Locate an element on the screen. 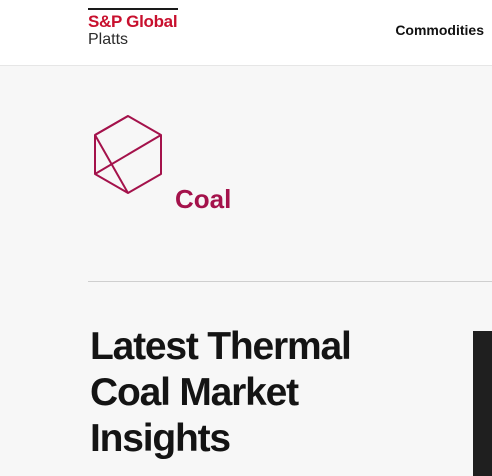 Image resolution: width=492 pixels, height=476 pixels. site-header: S&P Global Platts Commodities is located at coordinates (246, 33).